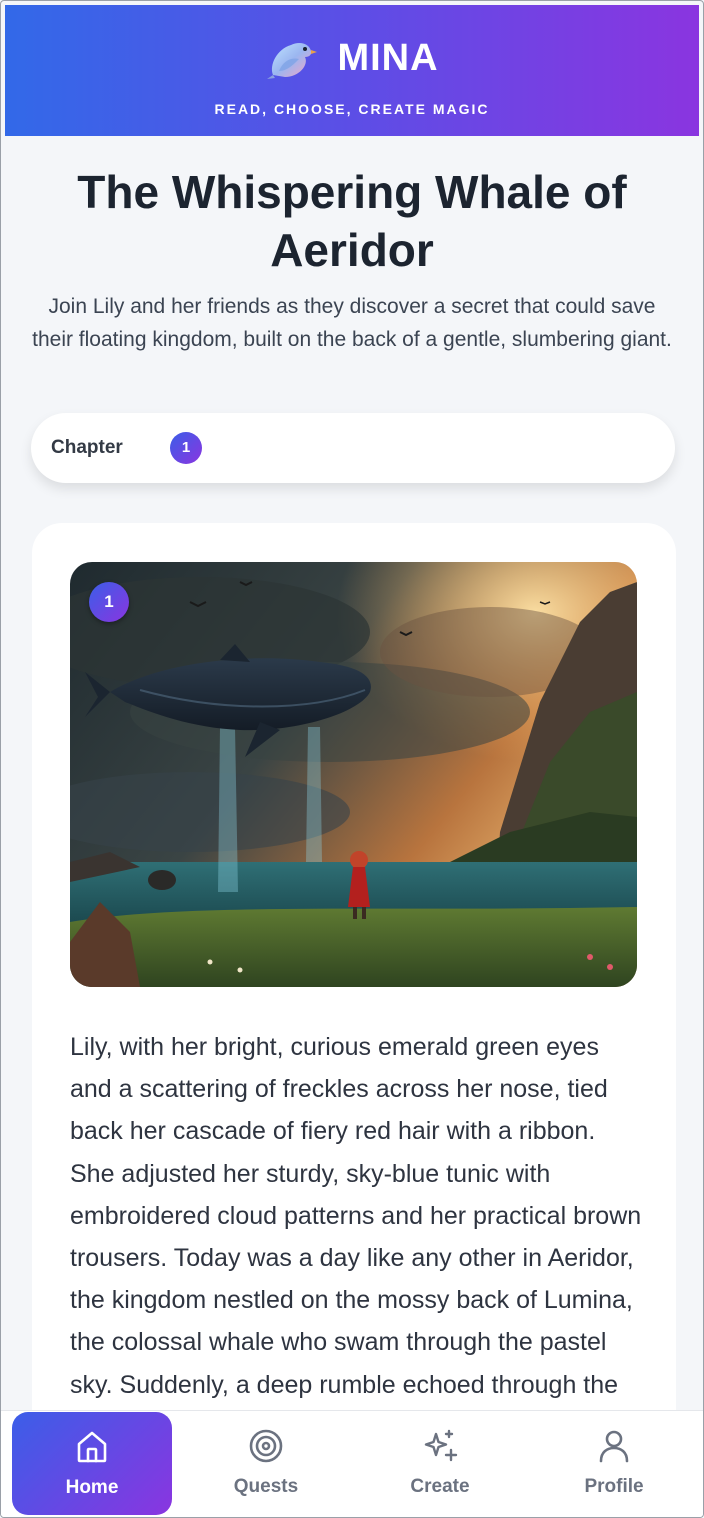 Image resolution: width=704 pixels, height=1518 pixels. I want to click on bottom-navigation: Home Quests Create Profile, so click(352, 1463).